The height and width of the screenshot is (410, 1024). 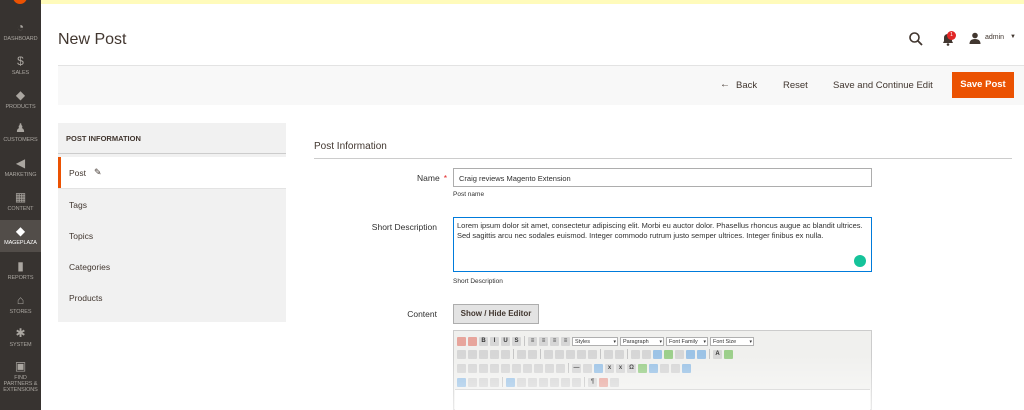 I want to click on paste-text-icon, so click(x=494, y=354).